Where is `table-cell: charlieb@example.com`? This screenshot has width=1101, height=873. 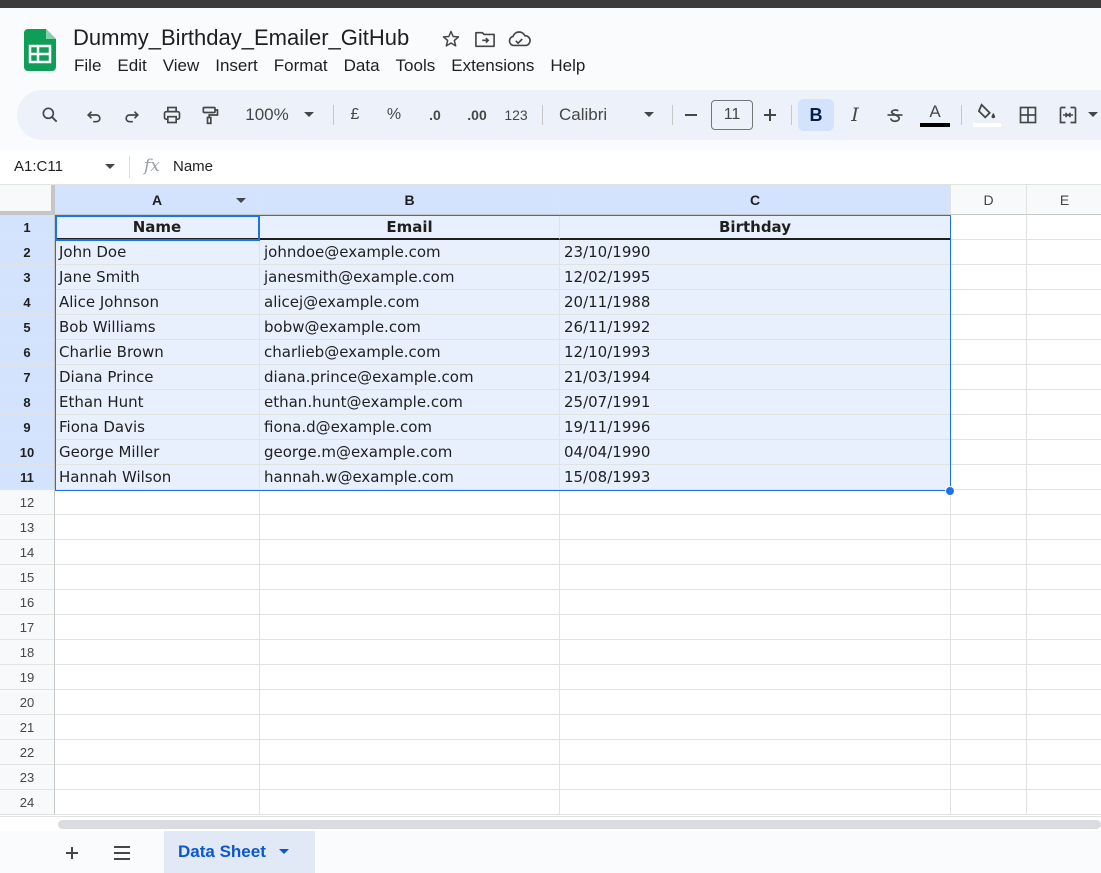 table-cell: charlieb@example.com is located at coordinates (410, 352).